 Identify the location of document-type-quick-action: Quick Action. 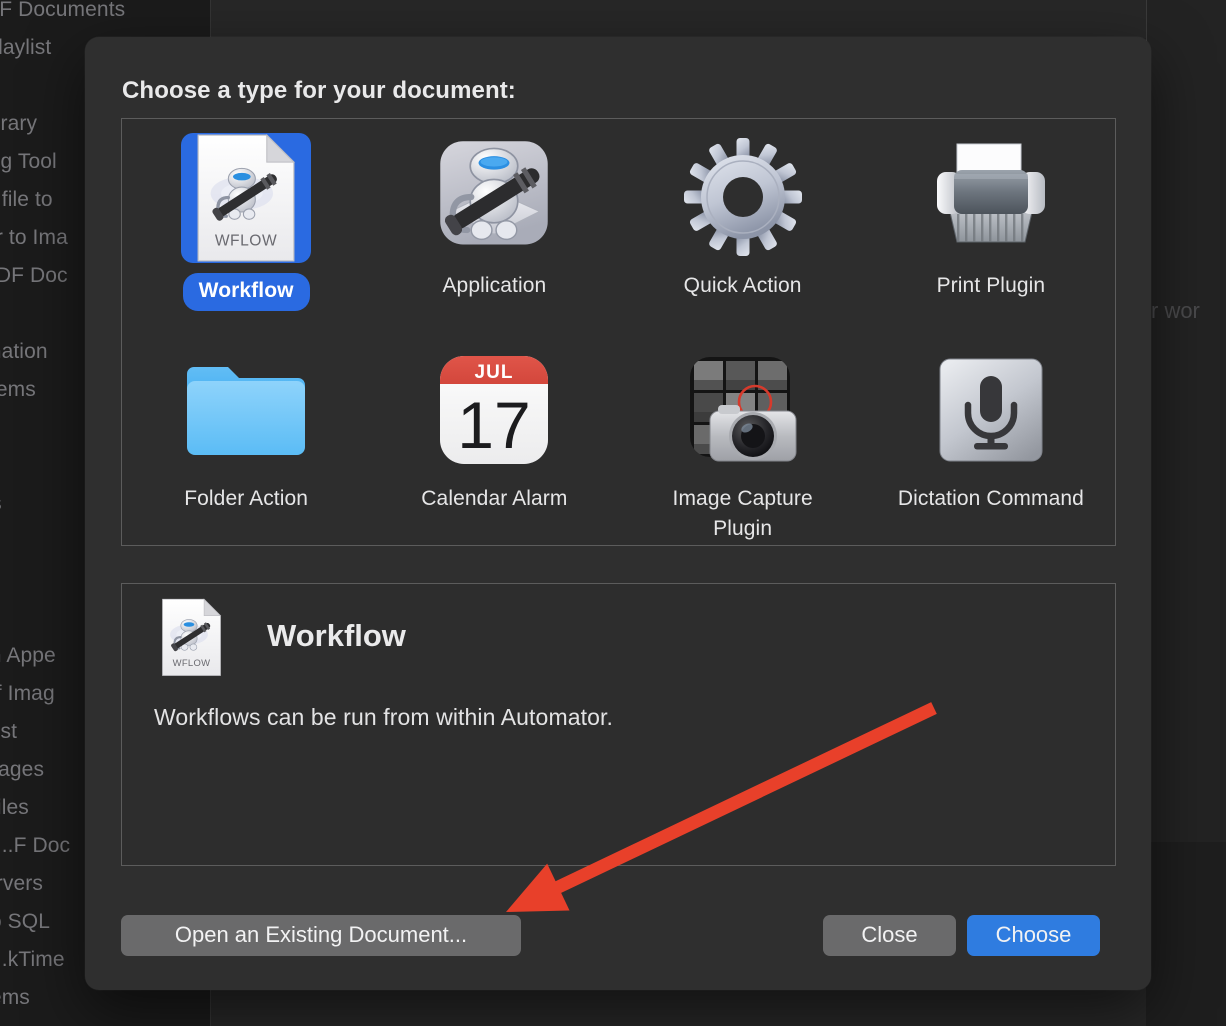
(743, 225).